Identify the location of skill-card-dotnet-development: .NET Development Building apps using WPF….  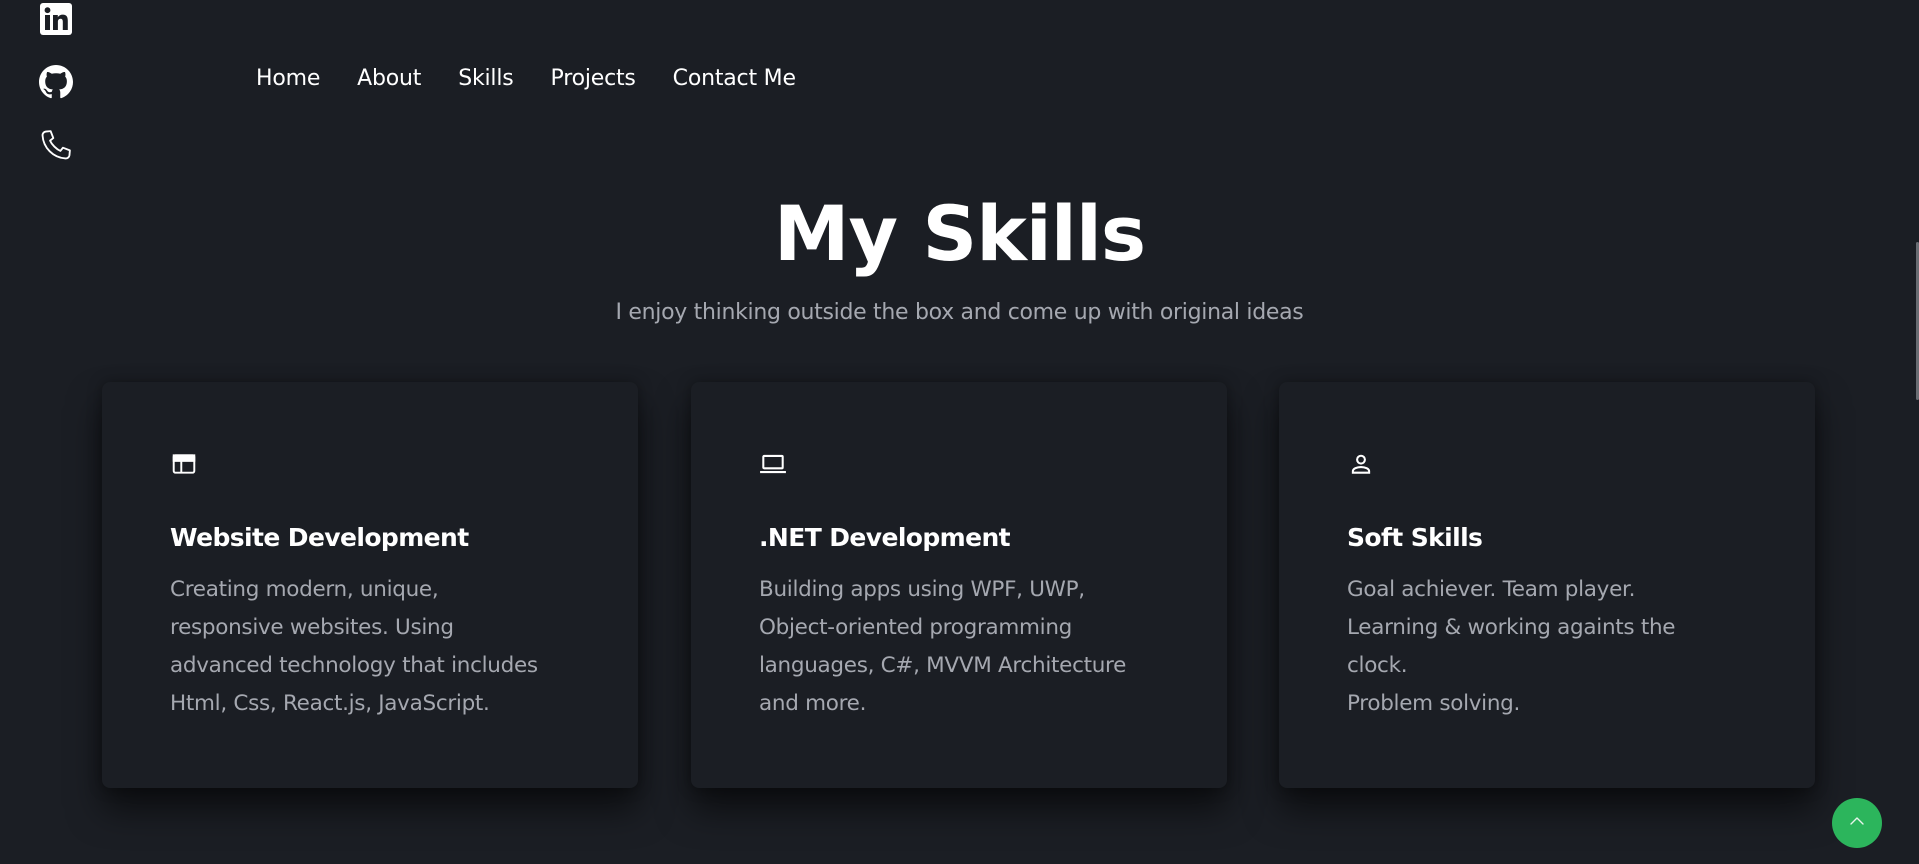
(959, 585).